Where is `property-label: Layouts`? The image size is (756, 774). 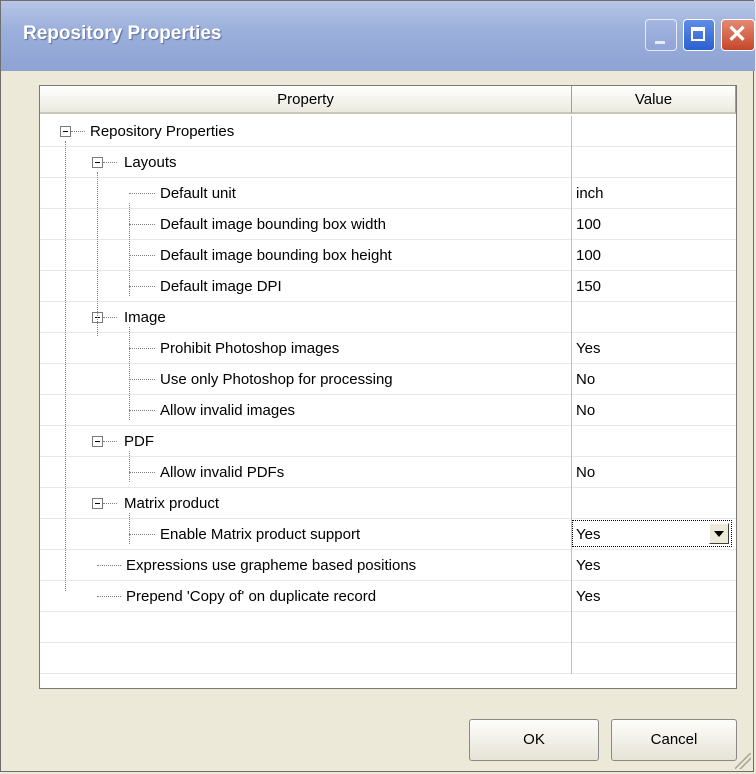 property-label: Layouts is located at coordinates (150, 162).